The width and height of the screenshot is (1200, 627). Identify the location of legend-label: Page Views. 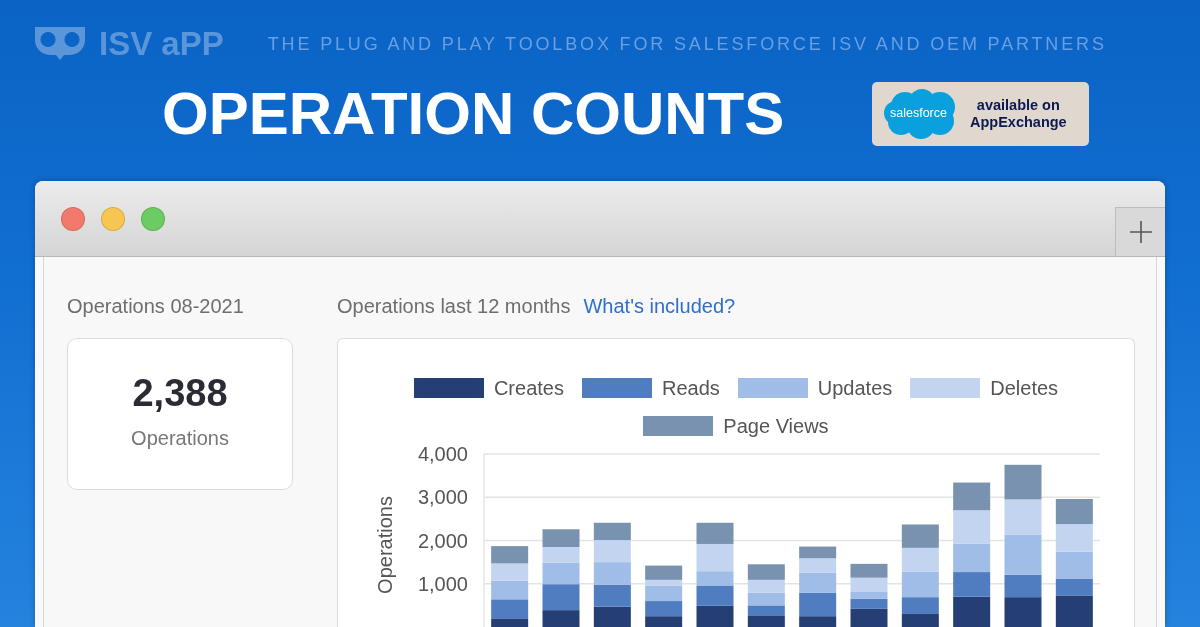
(776, 425).